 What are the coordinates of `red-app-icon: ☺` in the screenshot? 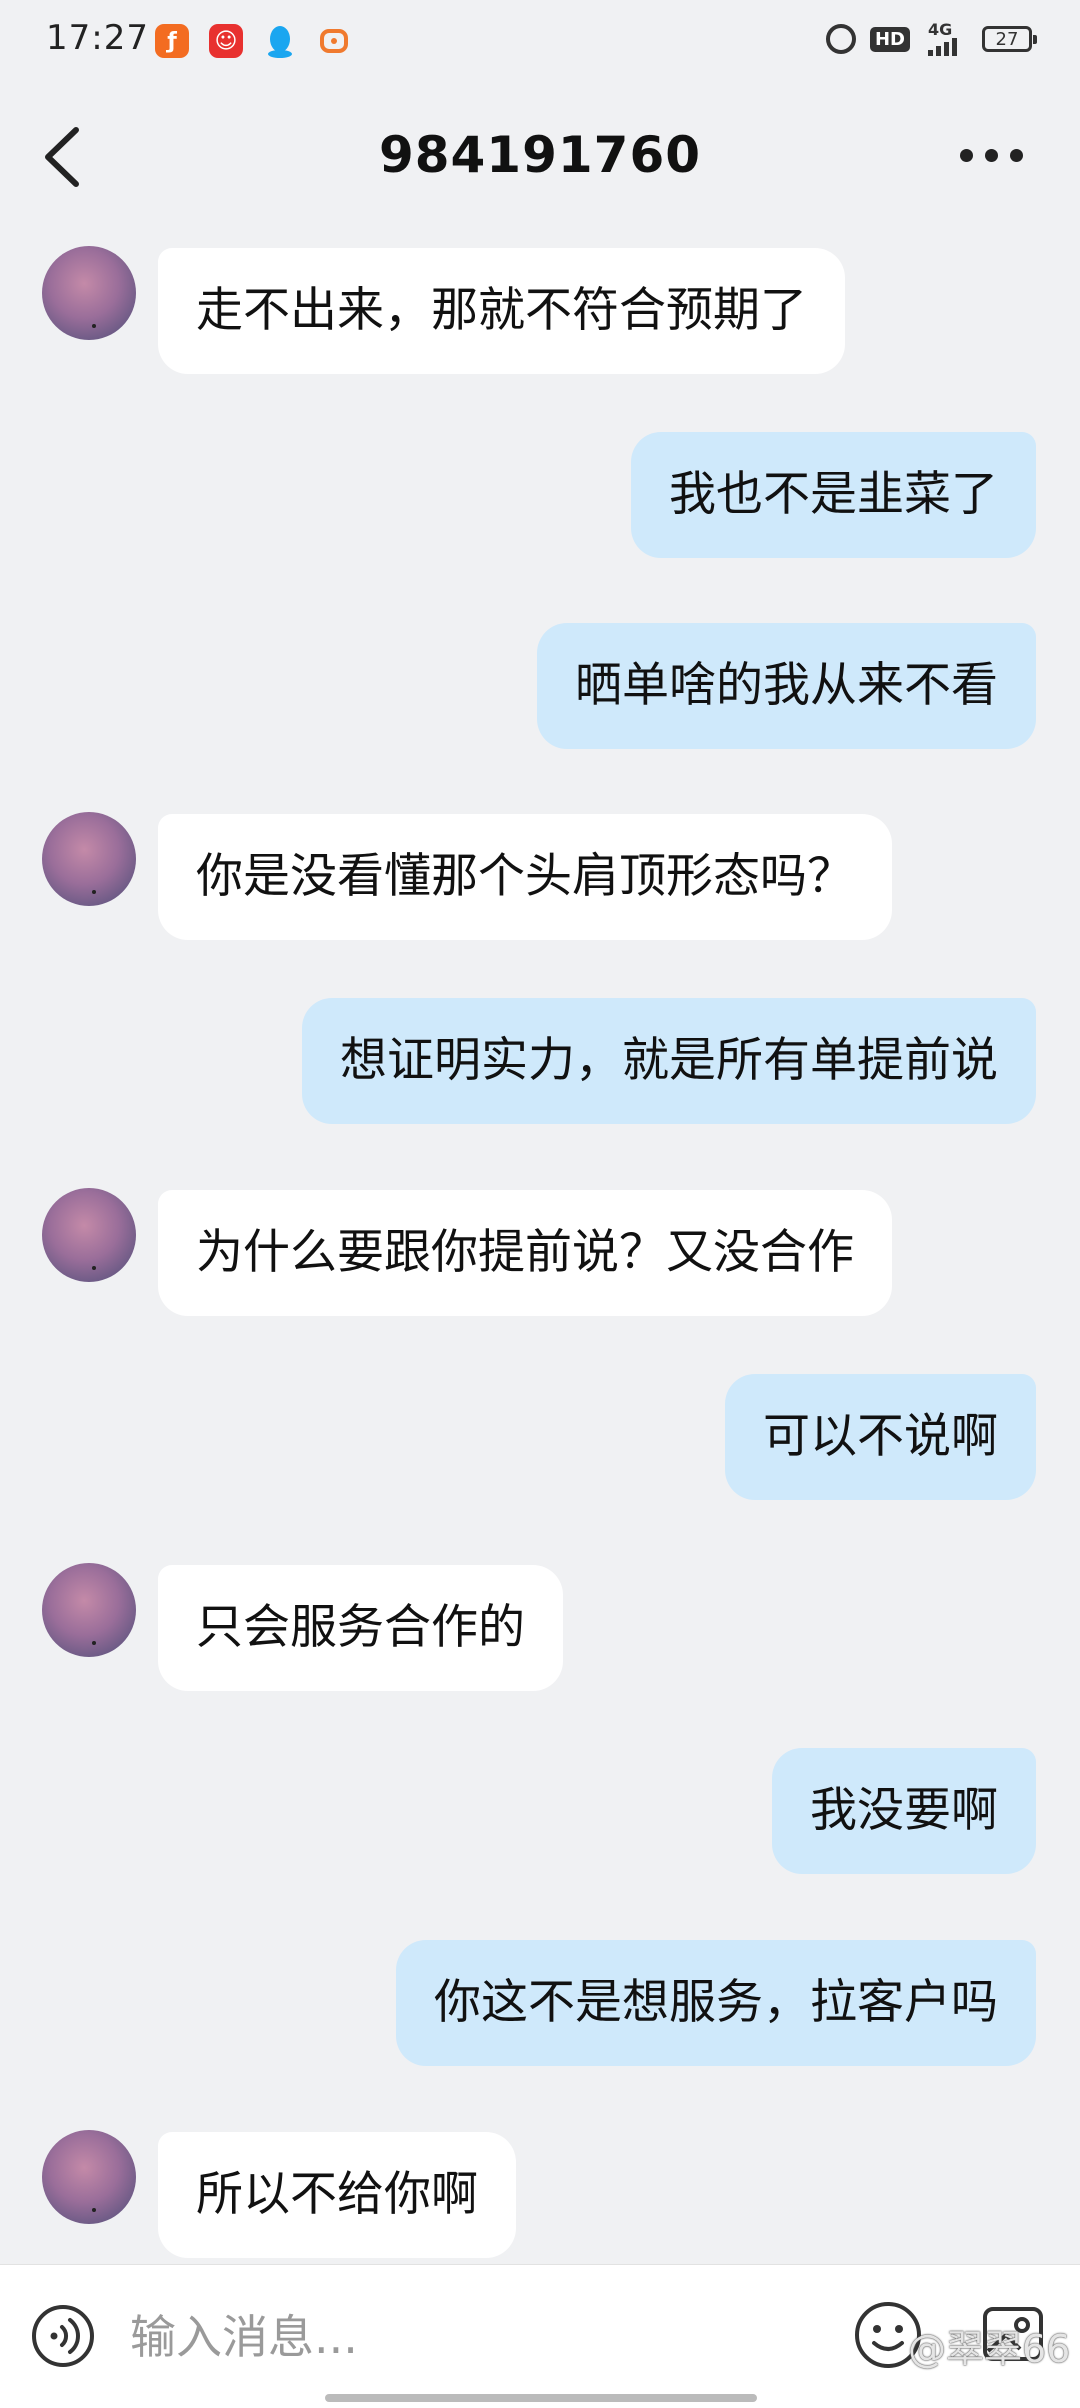 It's located at (226, 41).